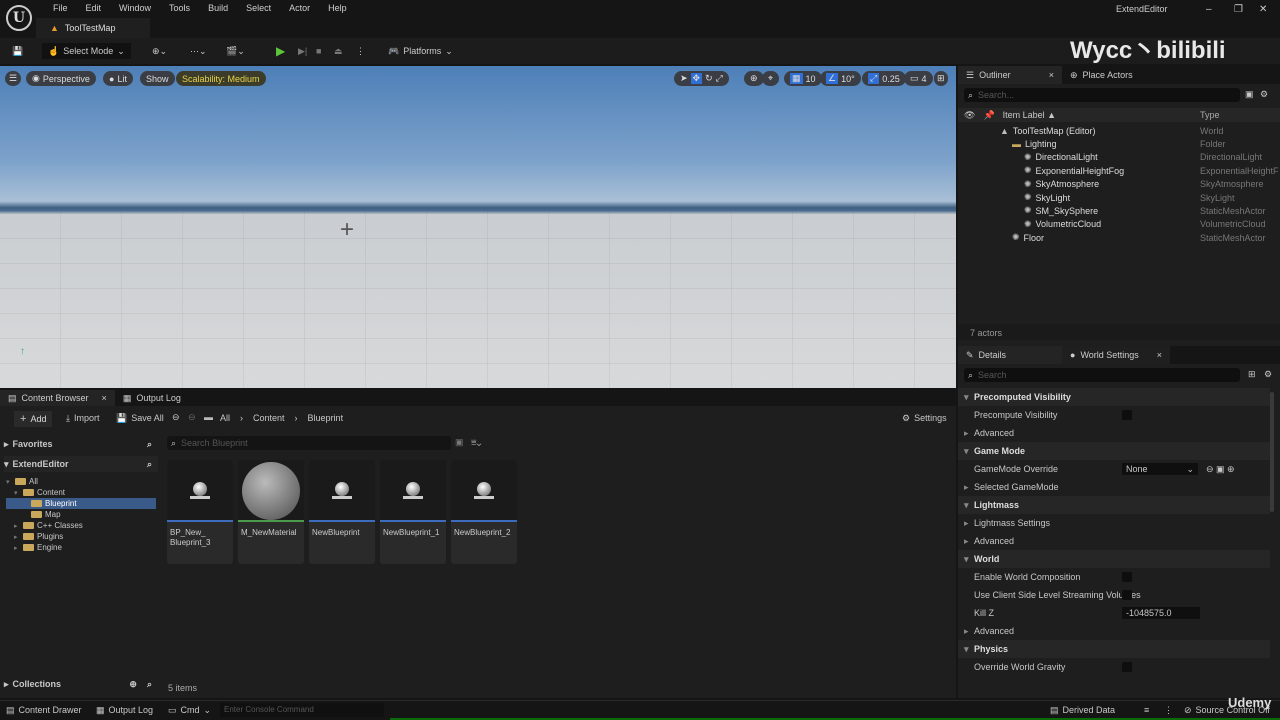 This screenshot has width=1280, height=720. Describe the element at coordinates (1263, 9) in the screenshot. I see `close-button: ✕` at that location.